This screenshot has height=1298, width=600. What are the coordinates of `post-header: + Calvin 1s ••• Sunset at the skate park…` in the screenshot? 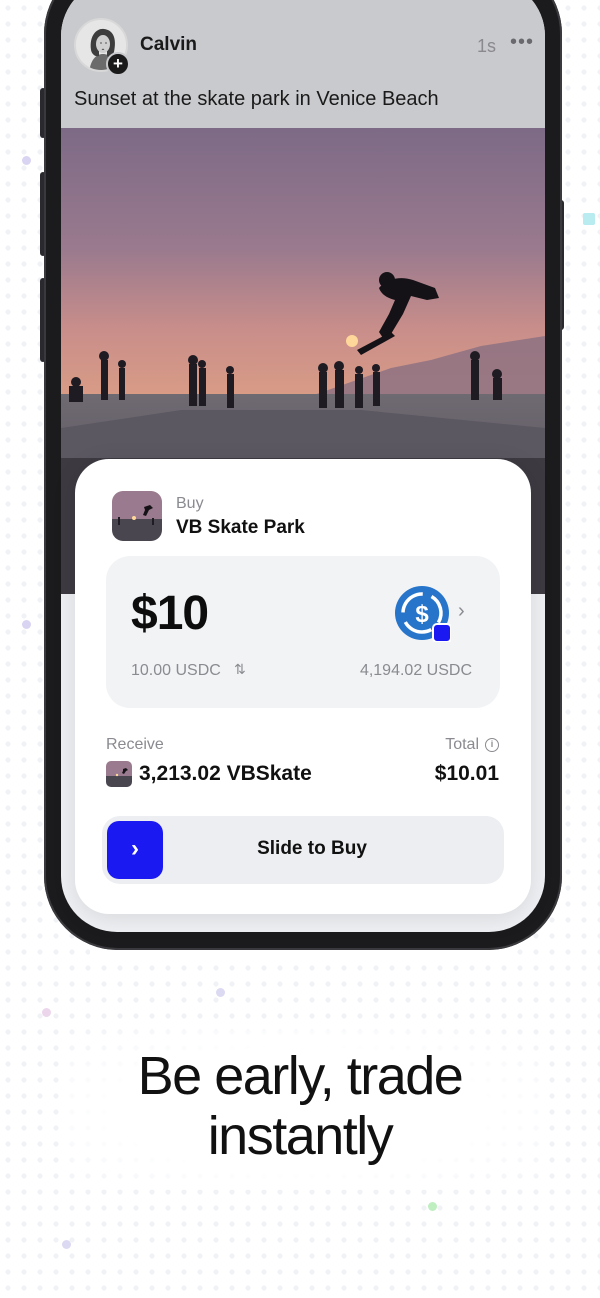 It's located at (303, 64).